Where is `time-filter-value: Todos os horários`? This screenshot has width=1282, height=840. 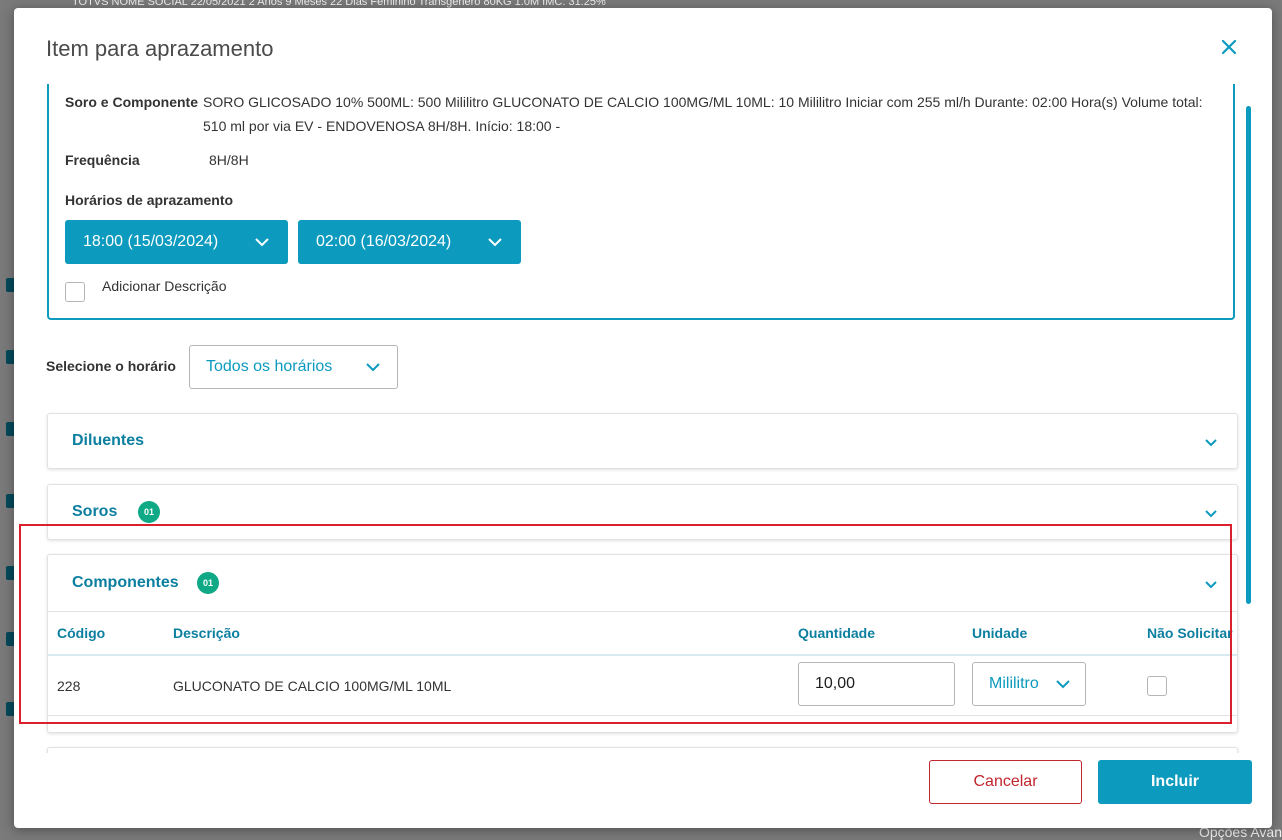 time-filter-value: Todos os horários is located at coordinates (269, 366).